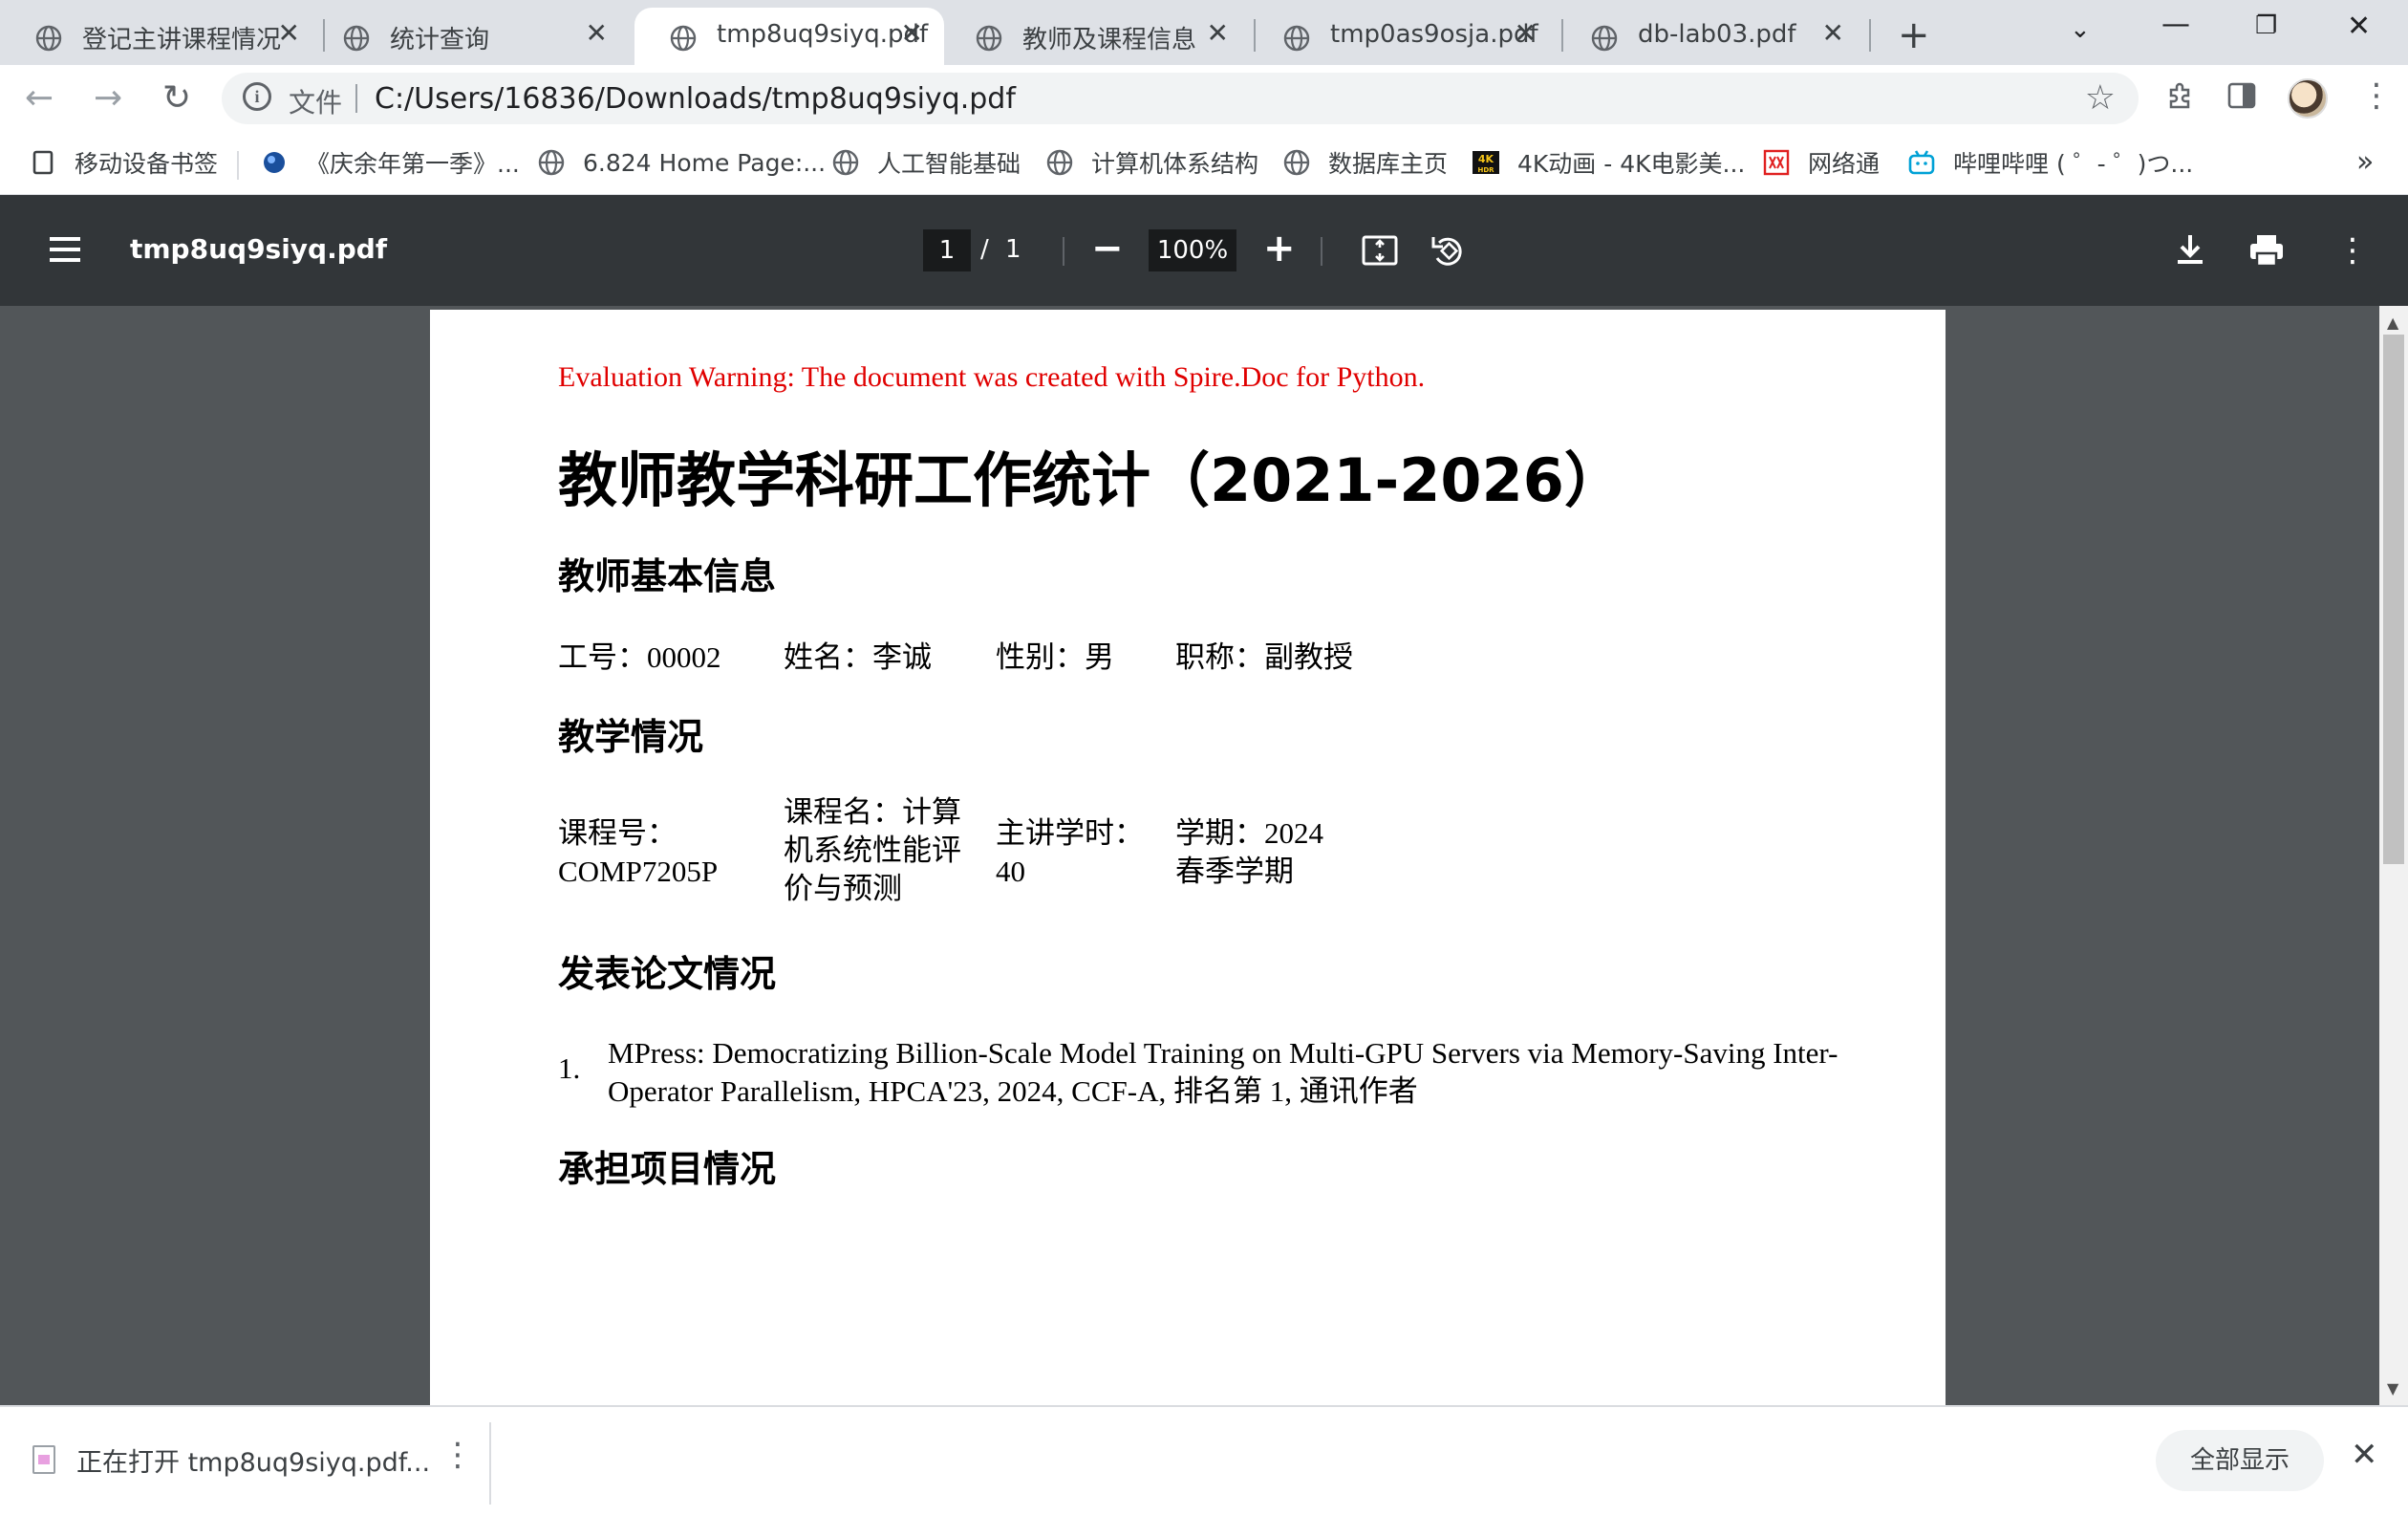 The image size is (2408, 1516). What do you see at coordinates (1280, 249) in the screenshot?
I see `zoom-in-icon: +` at bounding box center [1280, 249].